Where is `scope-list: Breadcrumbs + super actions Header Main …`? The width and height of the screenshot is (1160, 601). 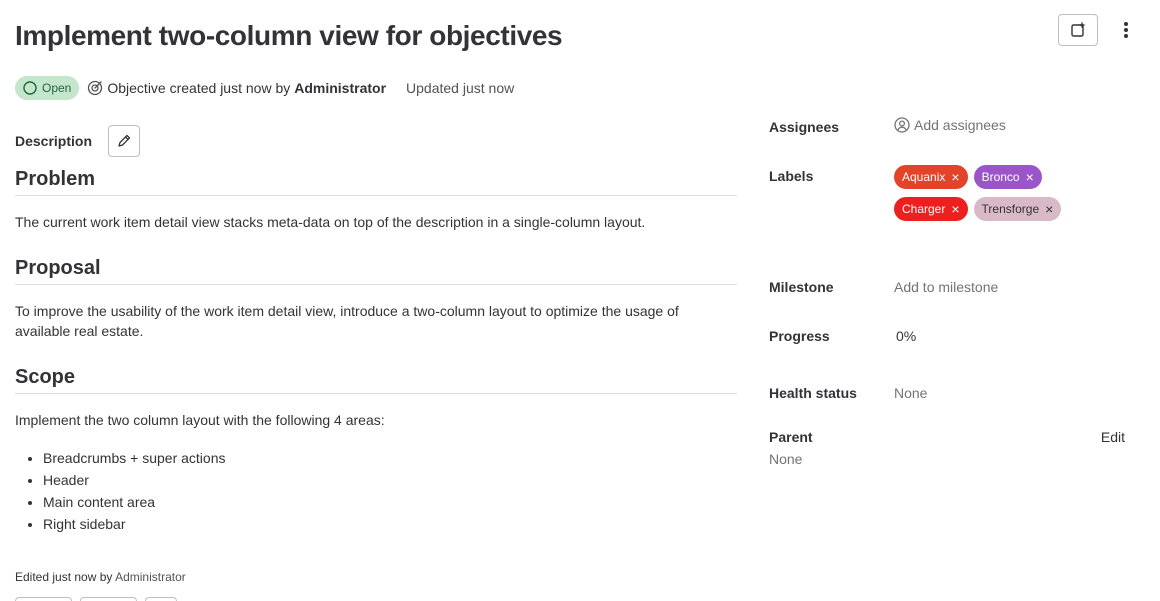
scope-list: Breadcrumbs + super actions Header Main … is located at coordinates (376, 491).